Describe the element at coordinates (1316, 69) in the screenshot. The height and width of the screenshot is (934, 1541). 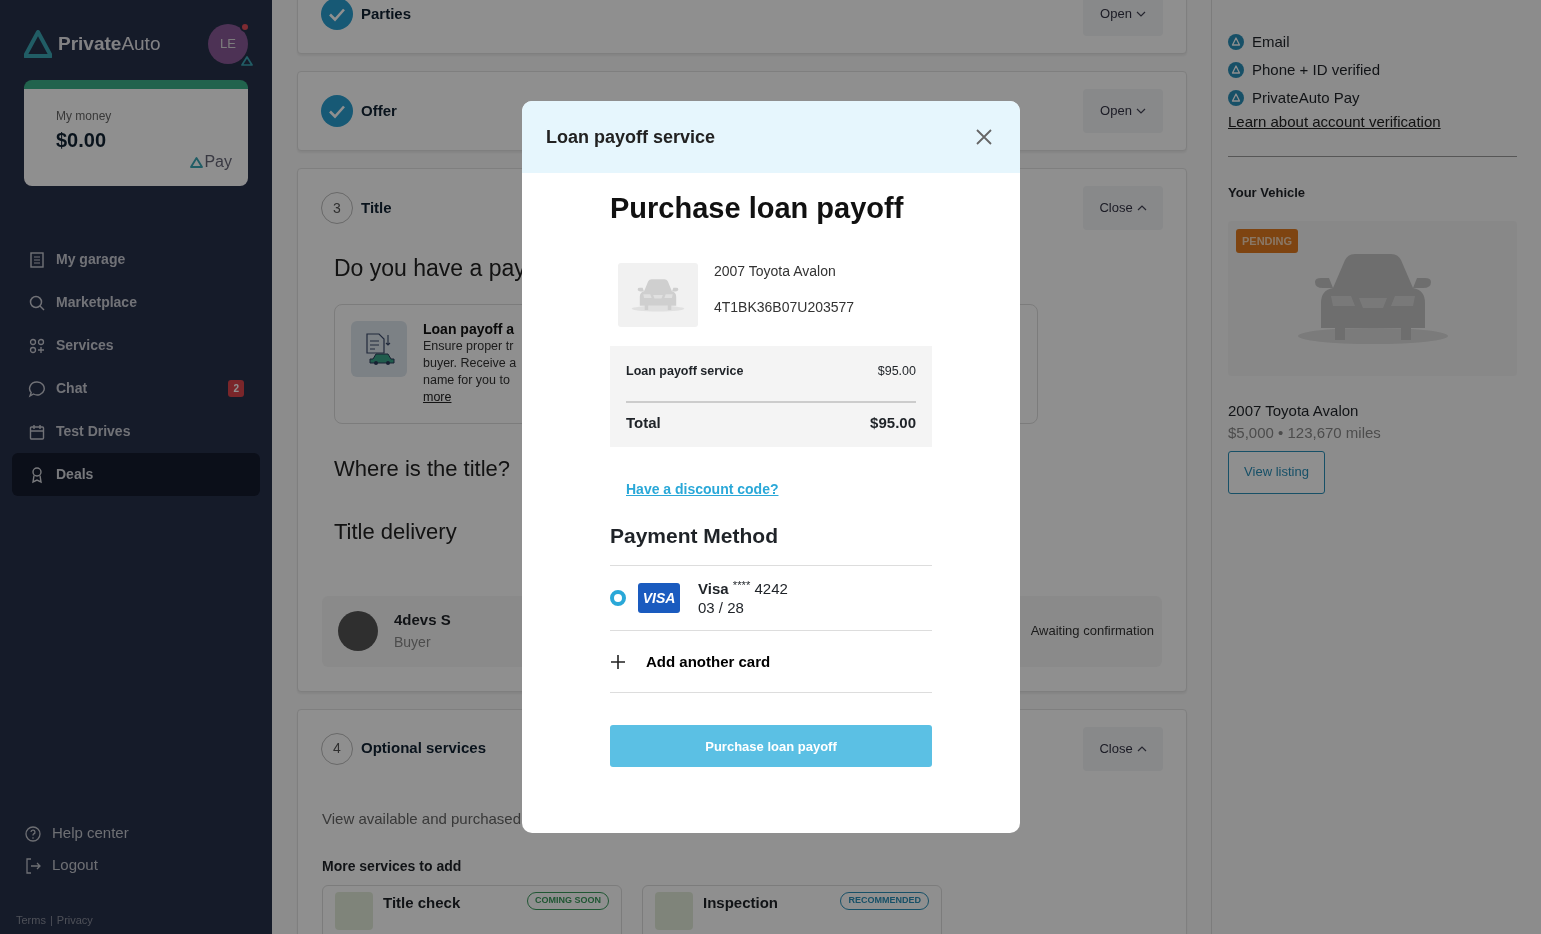
I see `verification-label: Phone + ID verified` at that location.